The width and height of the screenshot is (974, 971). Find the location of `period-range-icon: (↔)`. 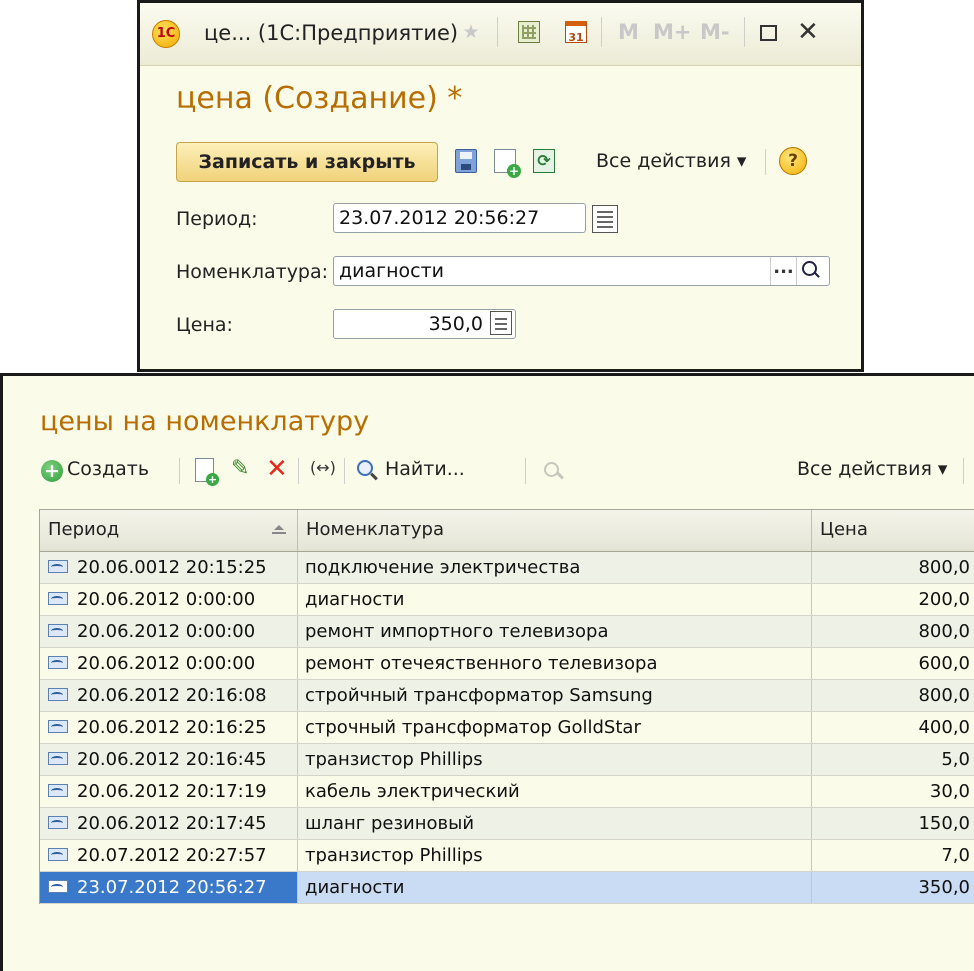

period-range-icon: (↔) is located at coordinates (323, 467).